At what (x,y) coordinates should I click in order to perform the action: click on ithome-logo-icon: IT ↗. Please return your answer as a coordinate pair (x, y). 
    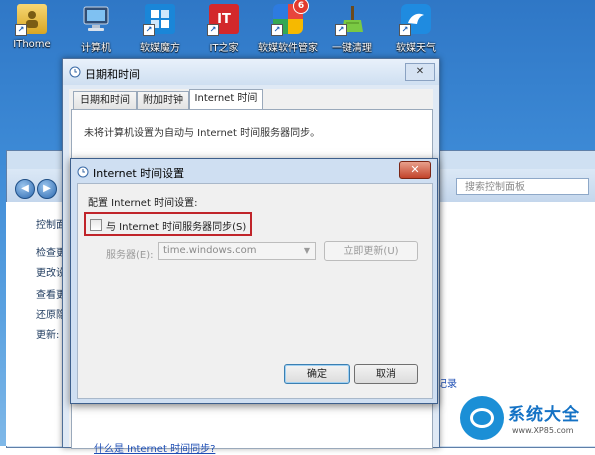
    Looking at the image, I should click on (223, 20).